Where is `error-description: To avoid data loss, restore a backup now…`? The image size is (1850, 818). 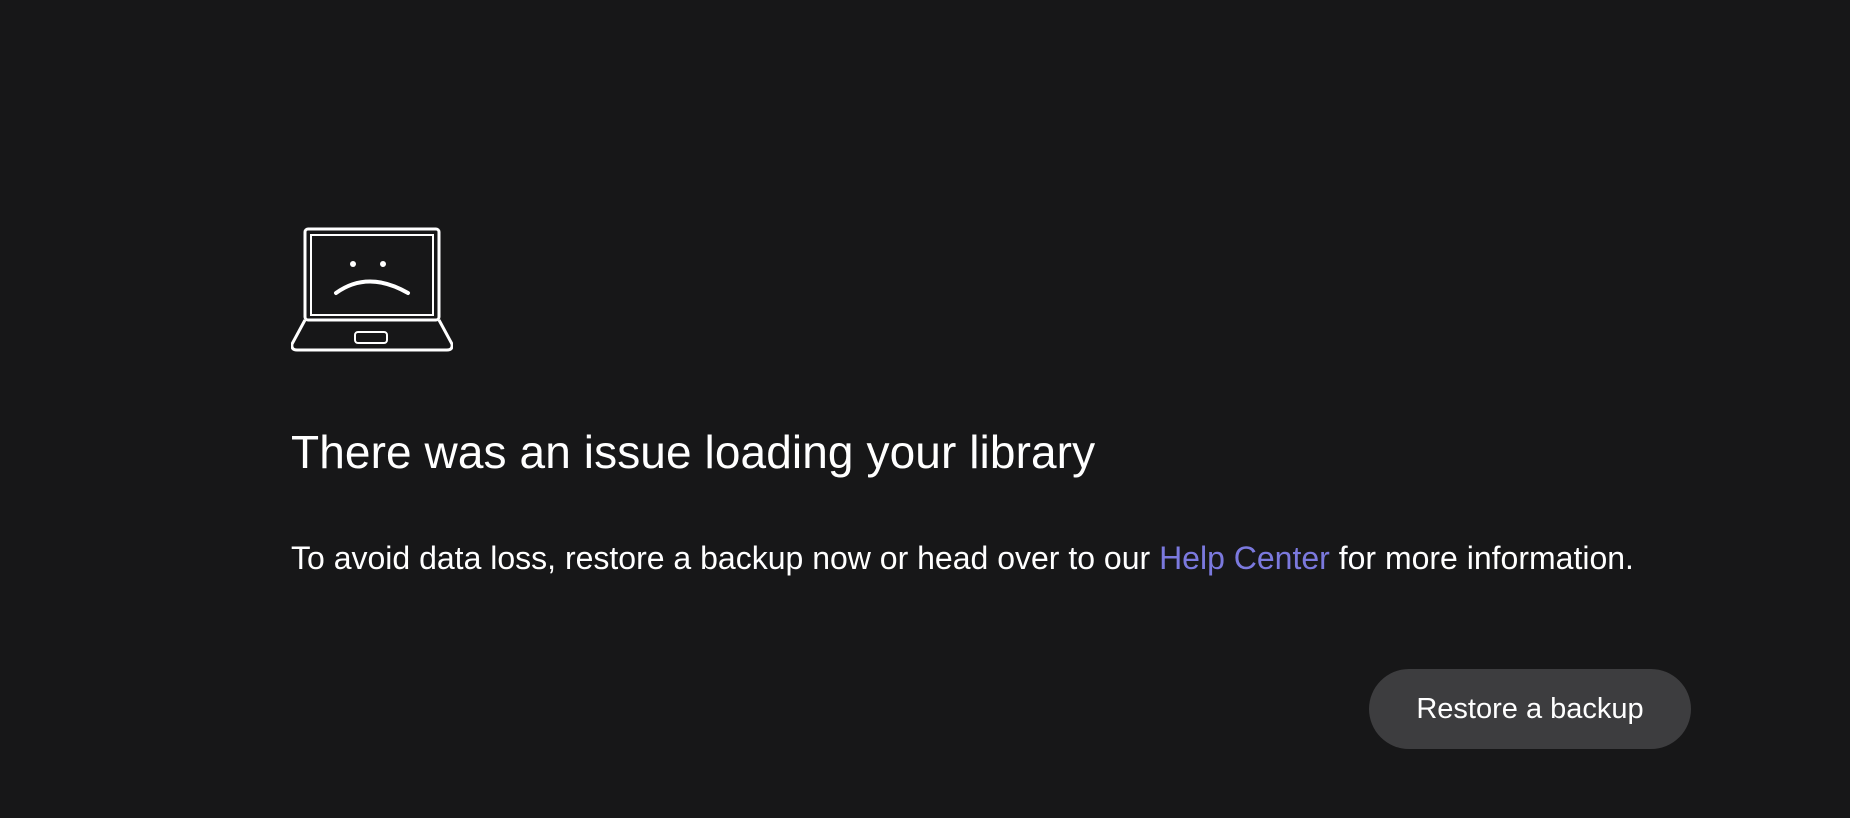
error-description: To avoid data loss, restore a backup now… is located at coordinates (991, 558).